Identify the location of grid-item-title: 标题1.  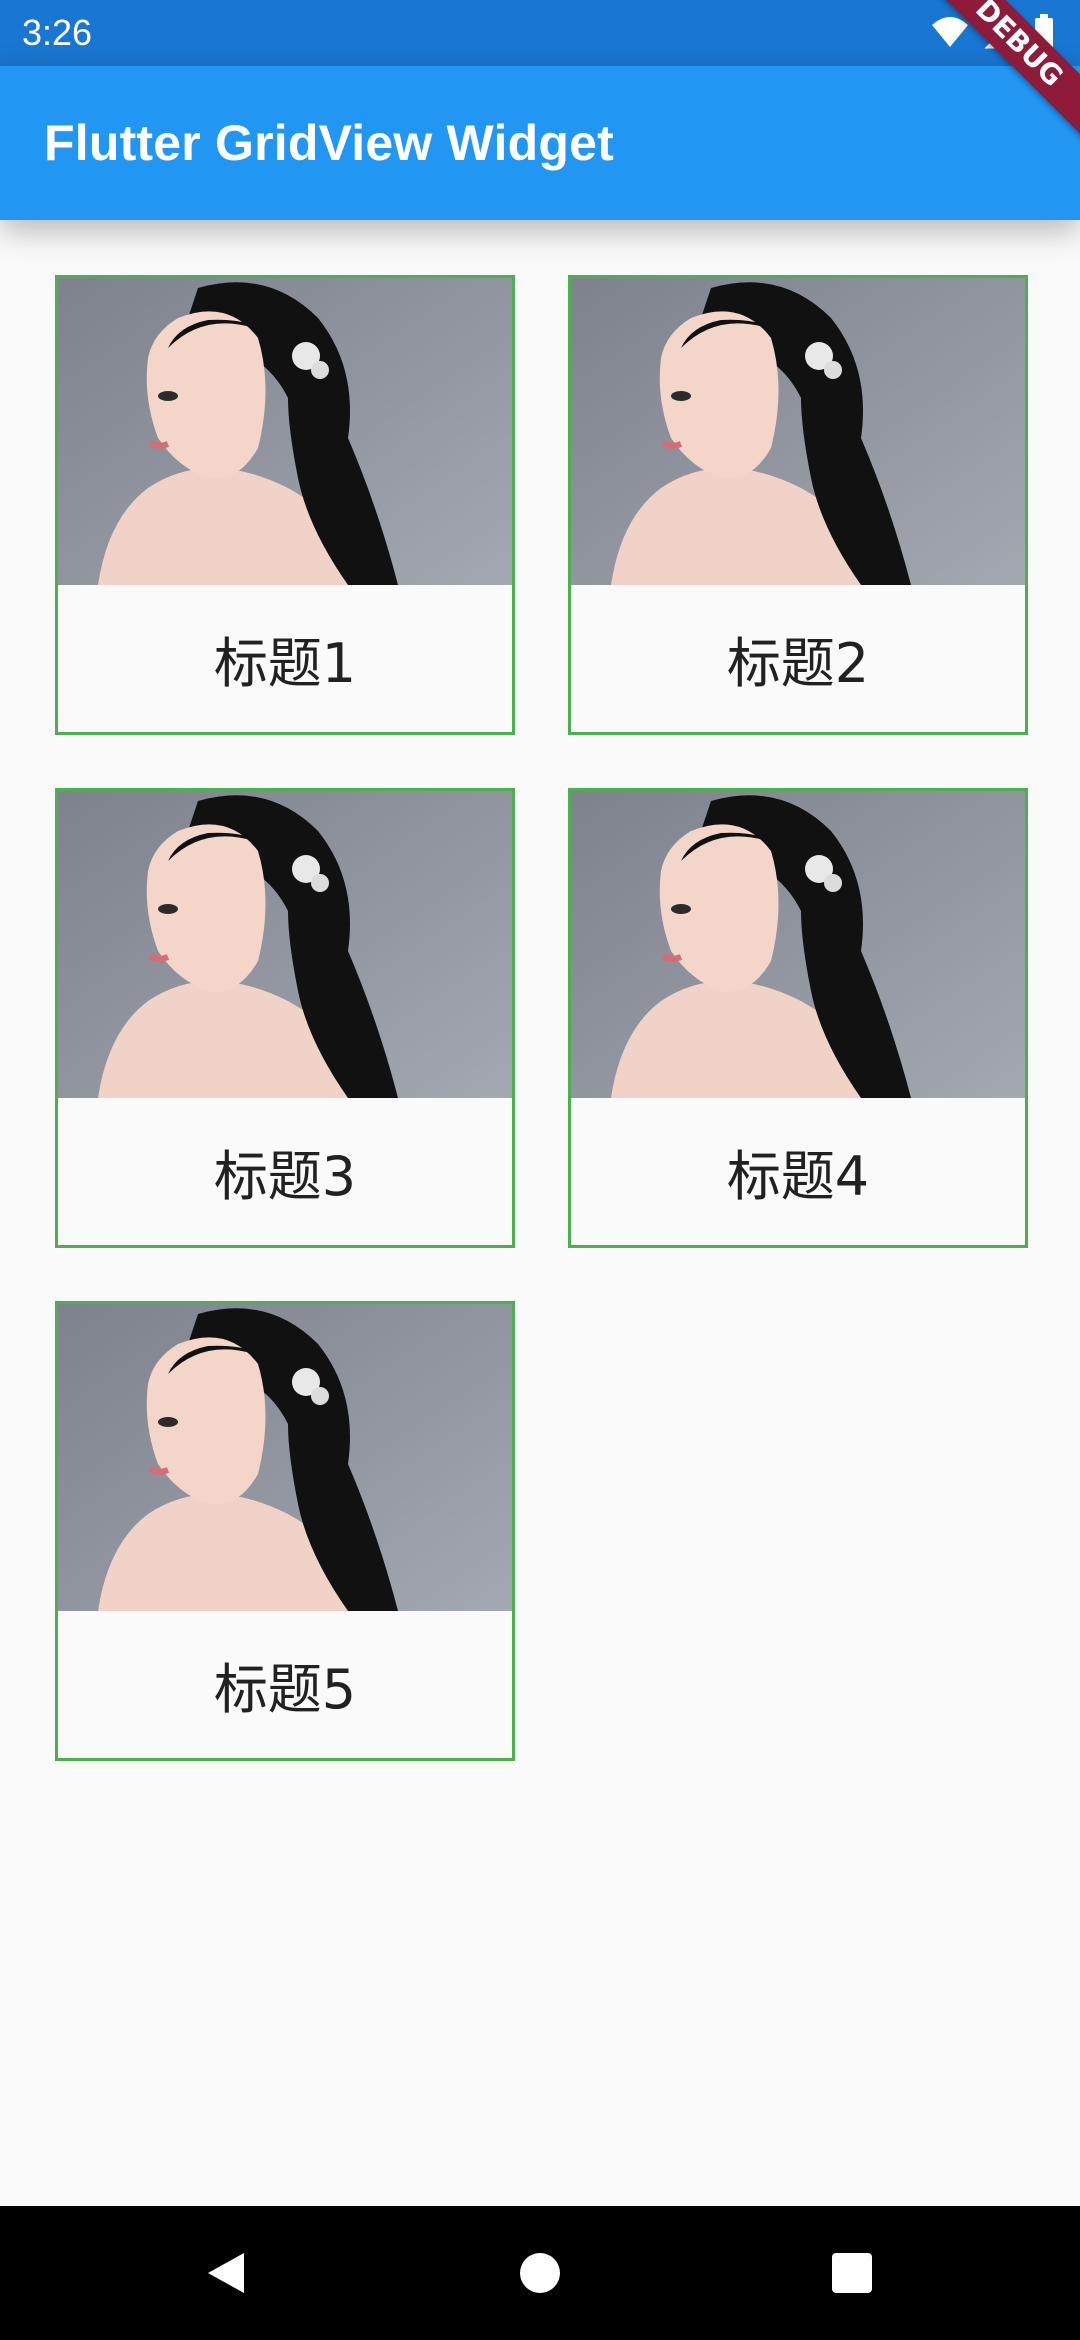
(285, 663).